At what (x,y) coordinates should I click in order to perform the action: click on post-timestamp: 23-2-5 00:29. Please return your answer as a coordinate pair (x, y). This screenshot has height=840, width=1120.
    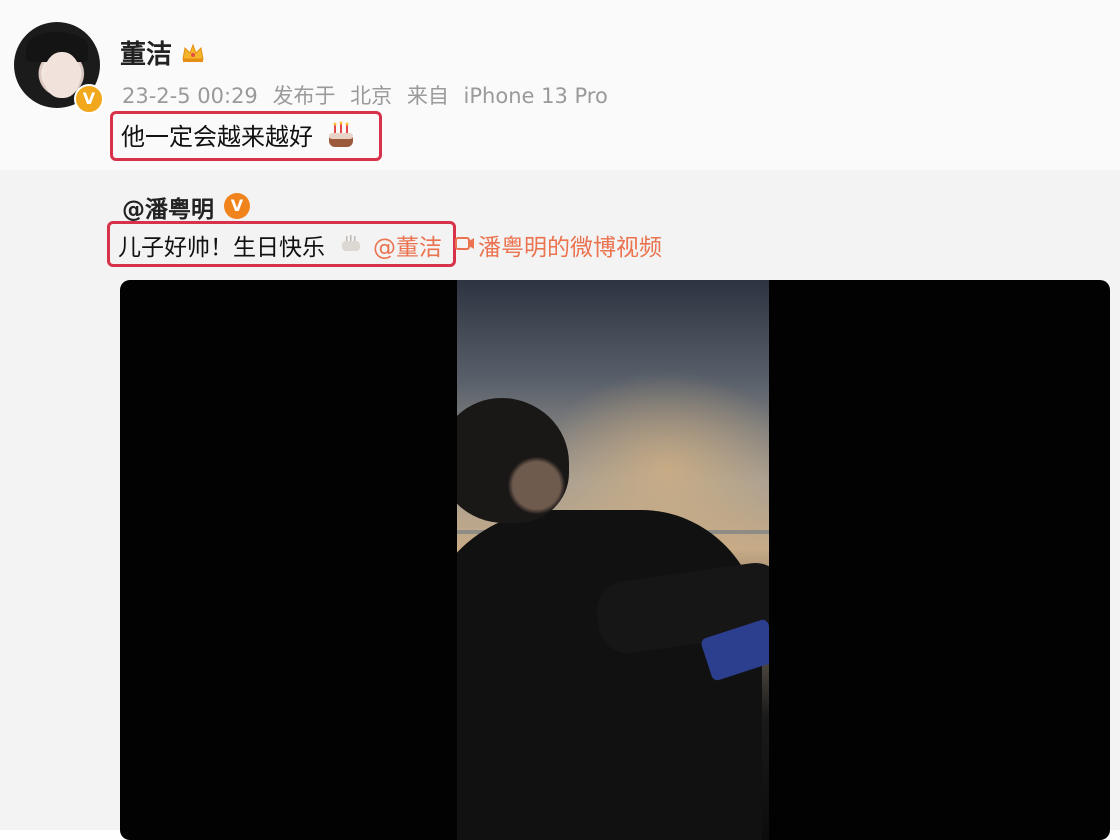
    Looking at the image, I should click on (190, 96).